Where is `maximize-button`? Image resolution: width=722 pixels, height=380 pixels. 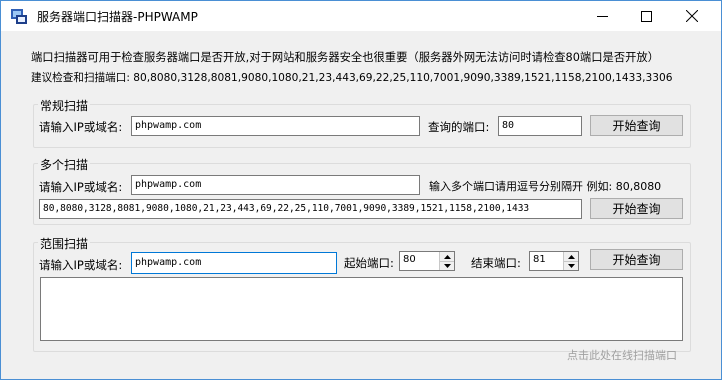
maximize-button is located at coordinates (646, 16).